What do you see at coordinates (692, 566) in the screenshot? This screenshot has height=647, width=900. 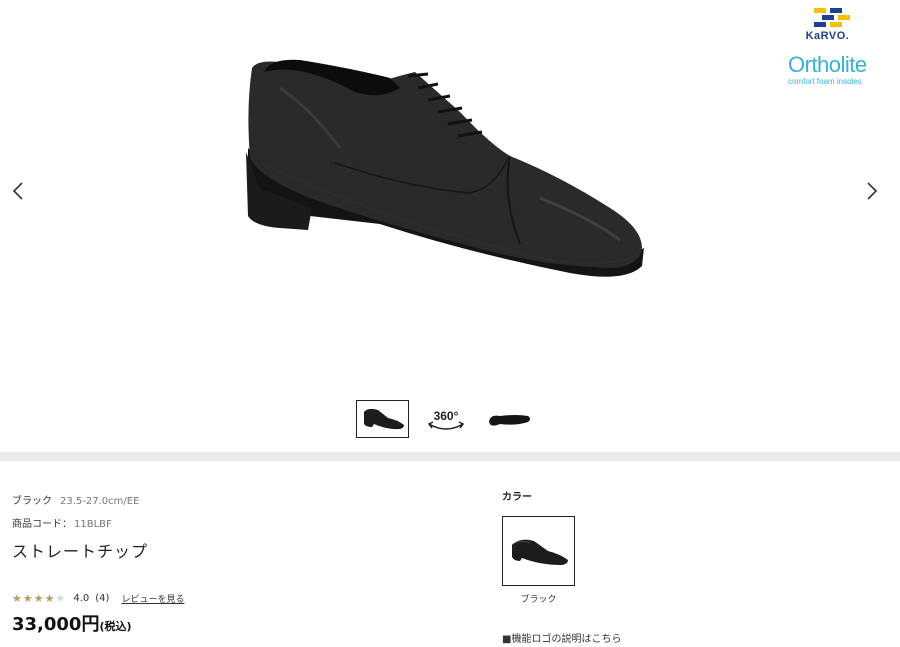 I see `color-selector: カラー ブラック ■機能ロゴの説明はこちら` at bounding box center [692, 566].